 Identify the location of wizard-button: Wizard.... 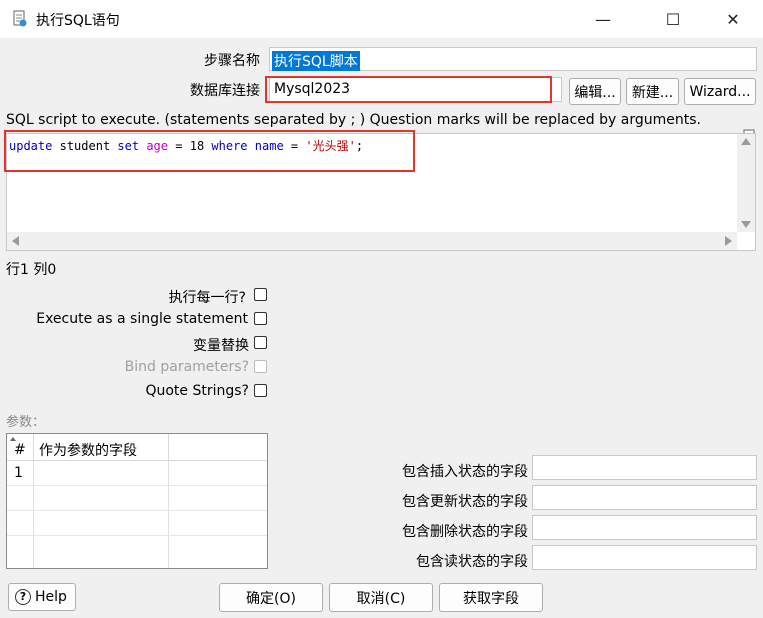
(720, 91).